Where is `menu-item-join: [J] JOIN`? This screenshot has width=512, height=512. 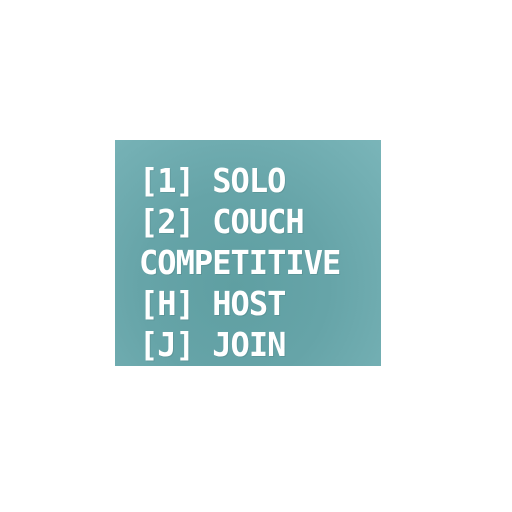 menu-item-join: [J] JOIN is located at coordinates (256, 344).